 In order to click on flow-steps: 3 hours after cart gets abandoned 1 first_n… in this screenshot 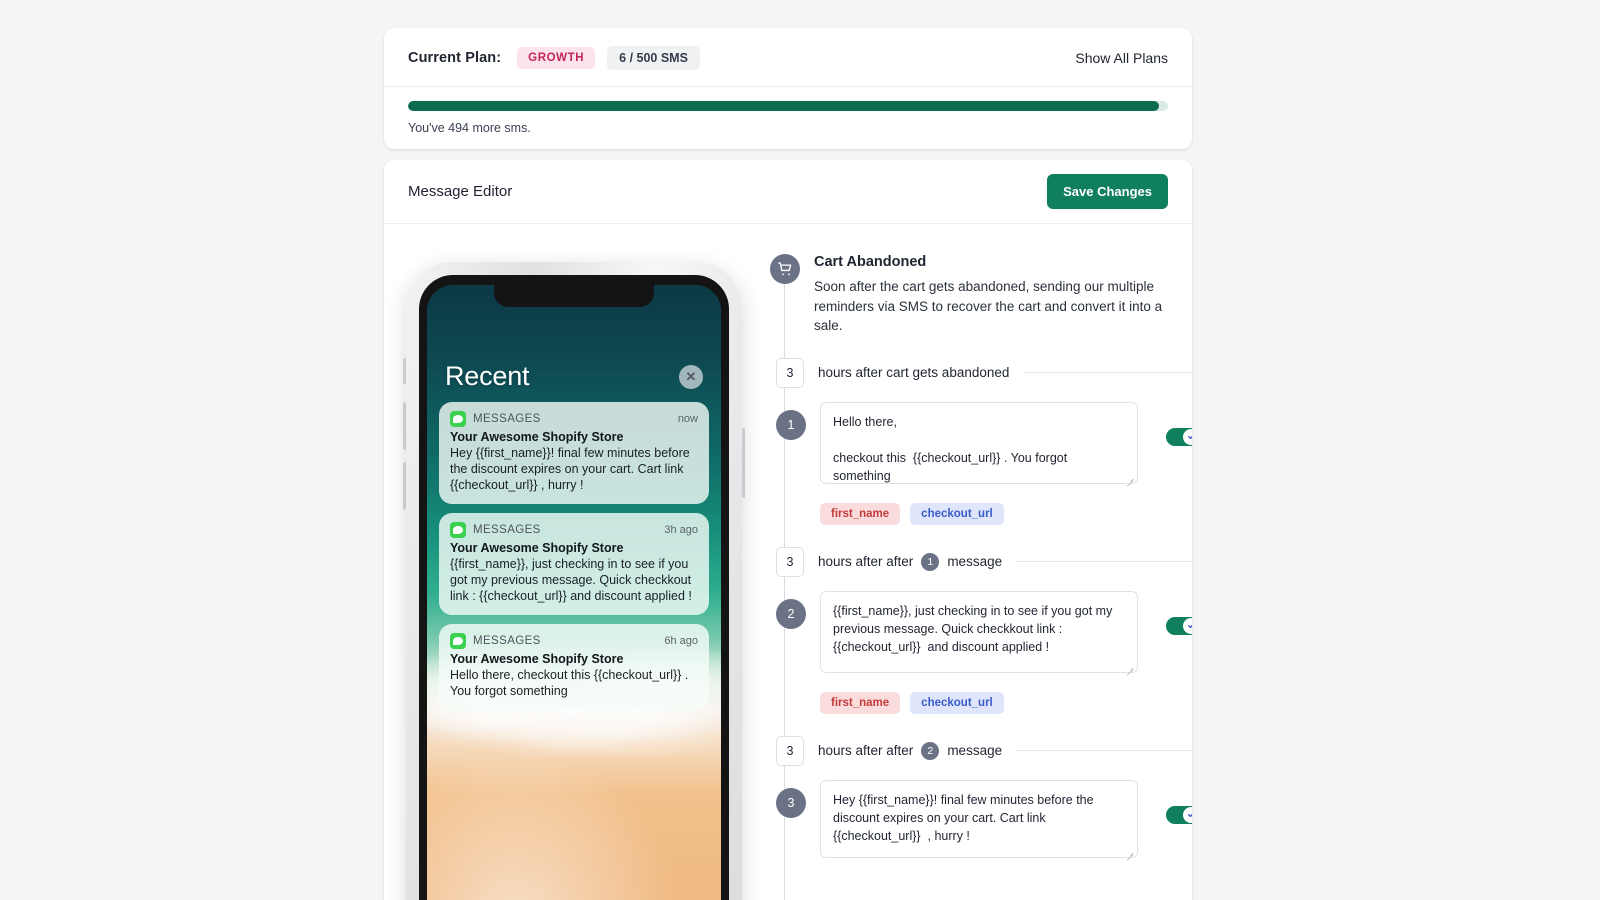, I will do `click(981, 610)`.